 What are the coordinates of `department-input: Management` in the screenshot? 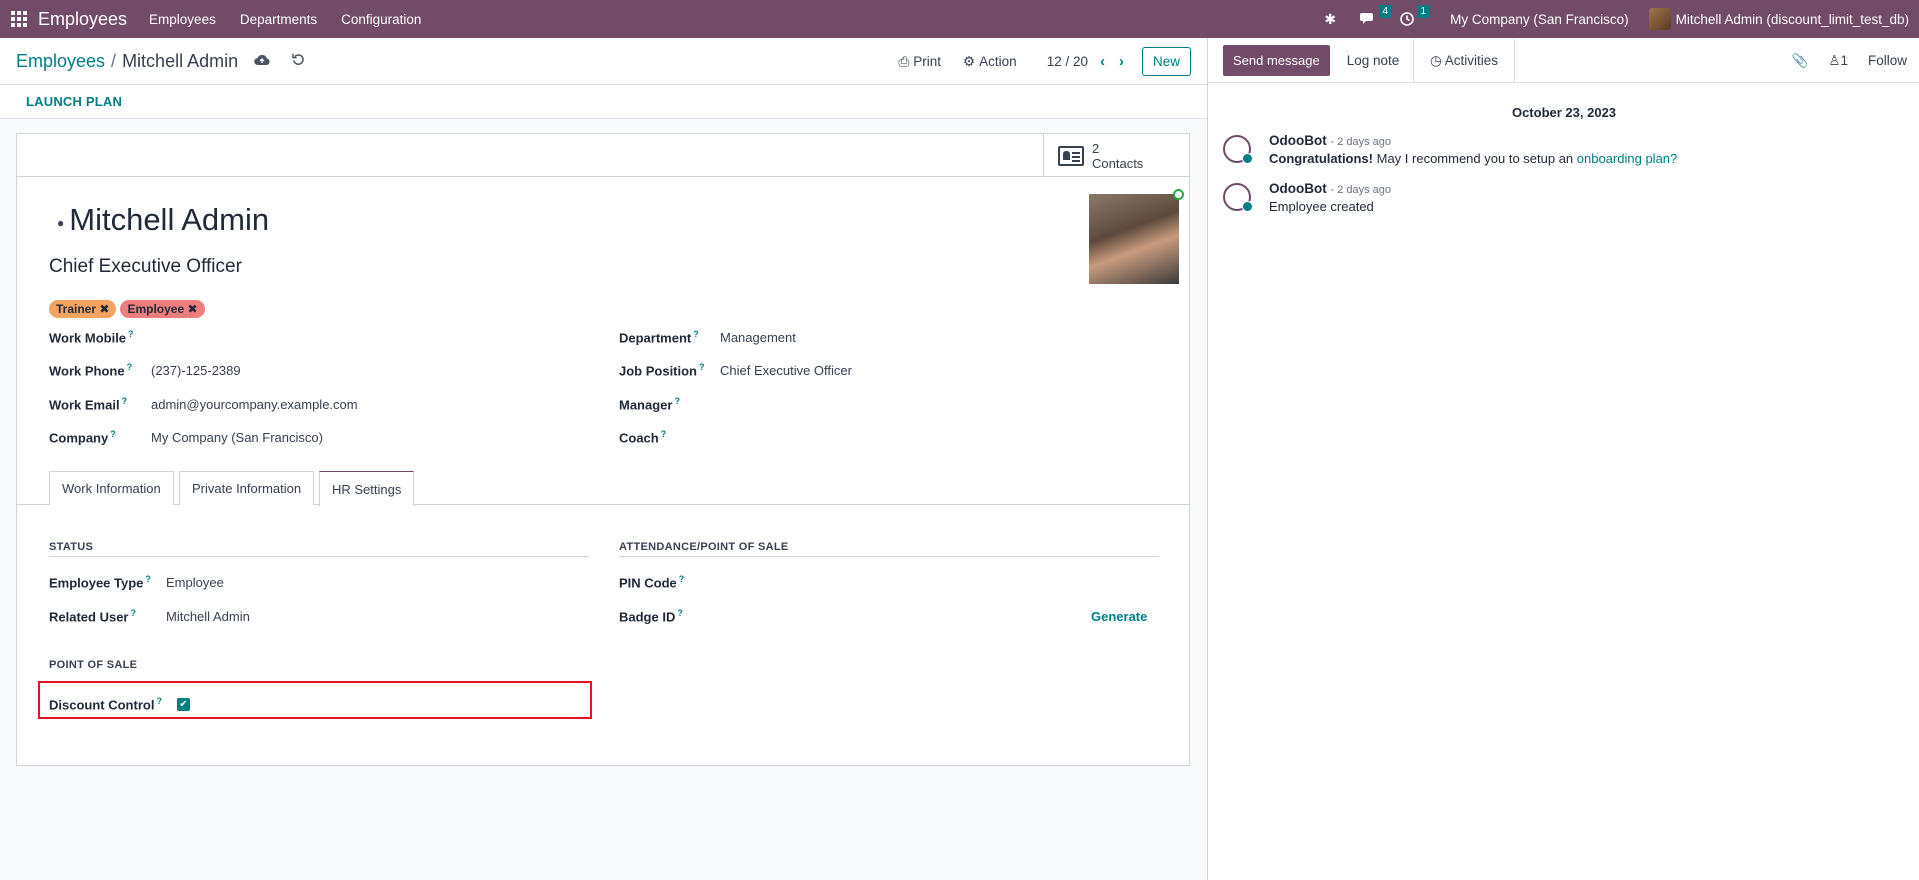 It's located at (758, 337).